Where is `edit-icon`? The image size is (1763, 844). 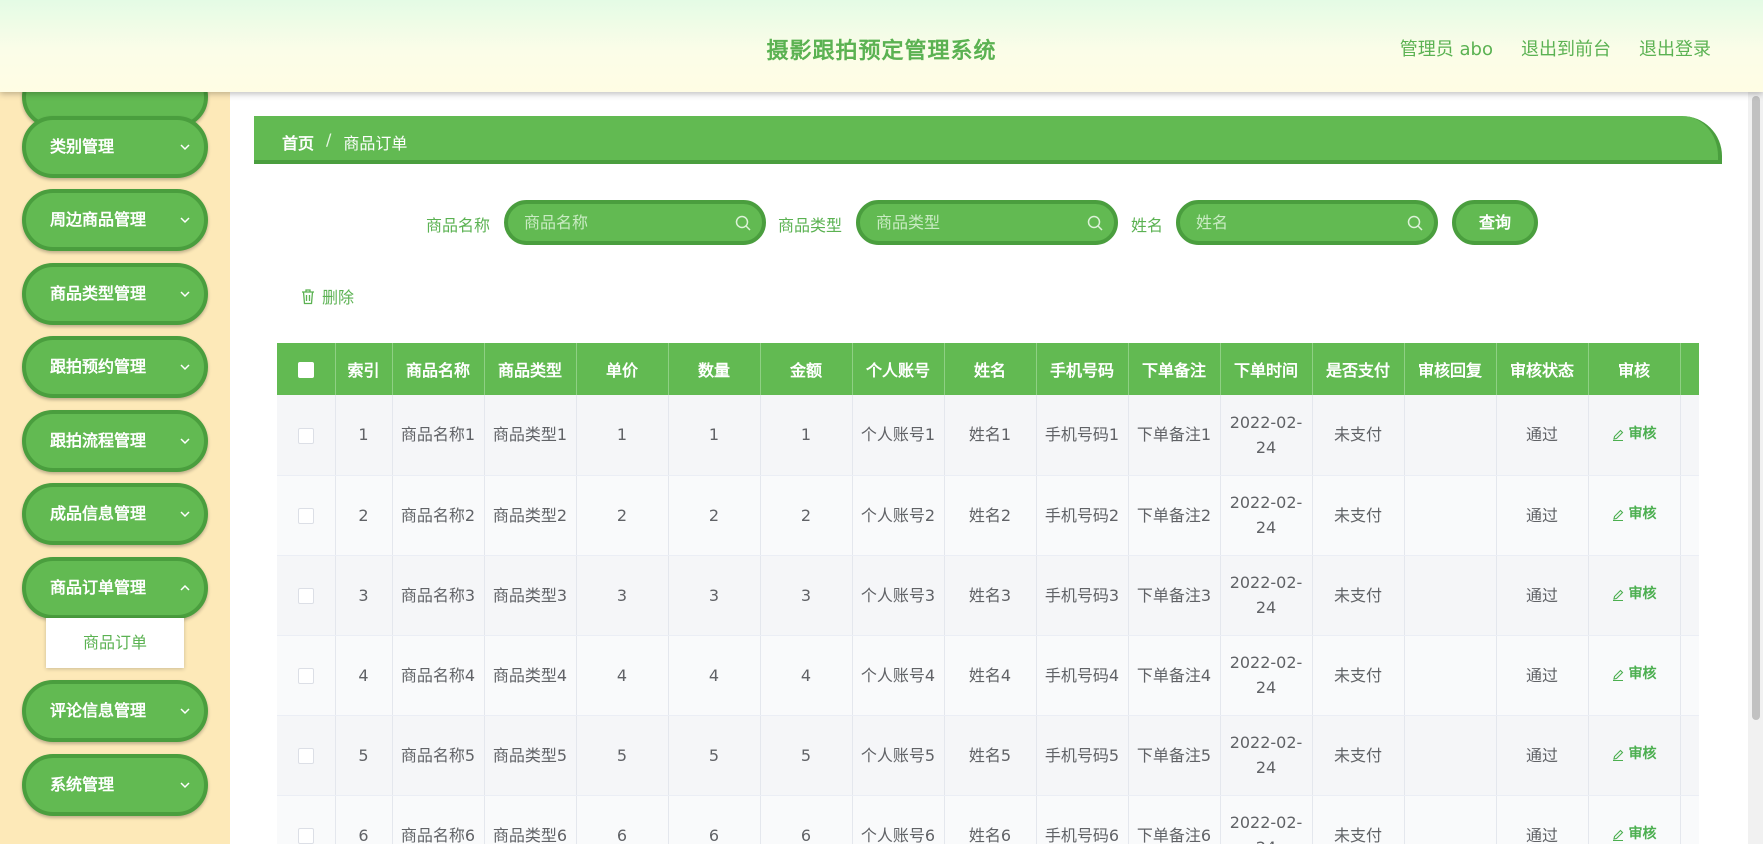
edit-icon is located at coordinates (1617, 675).